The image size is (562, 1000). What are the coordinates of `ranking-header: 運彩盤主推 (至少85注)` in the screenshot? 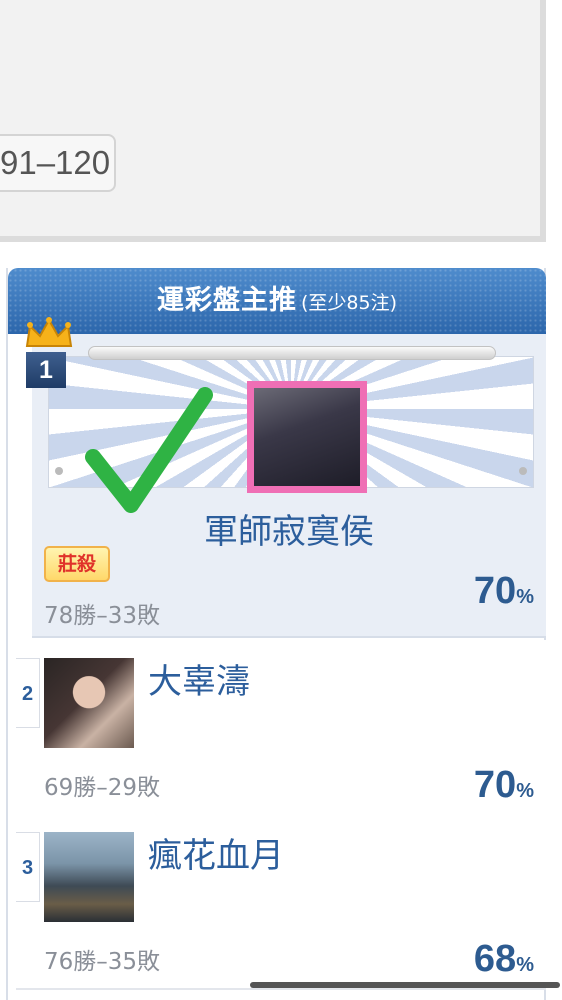 It's located at (277, 301).